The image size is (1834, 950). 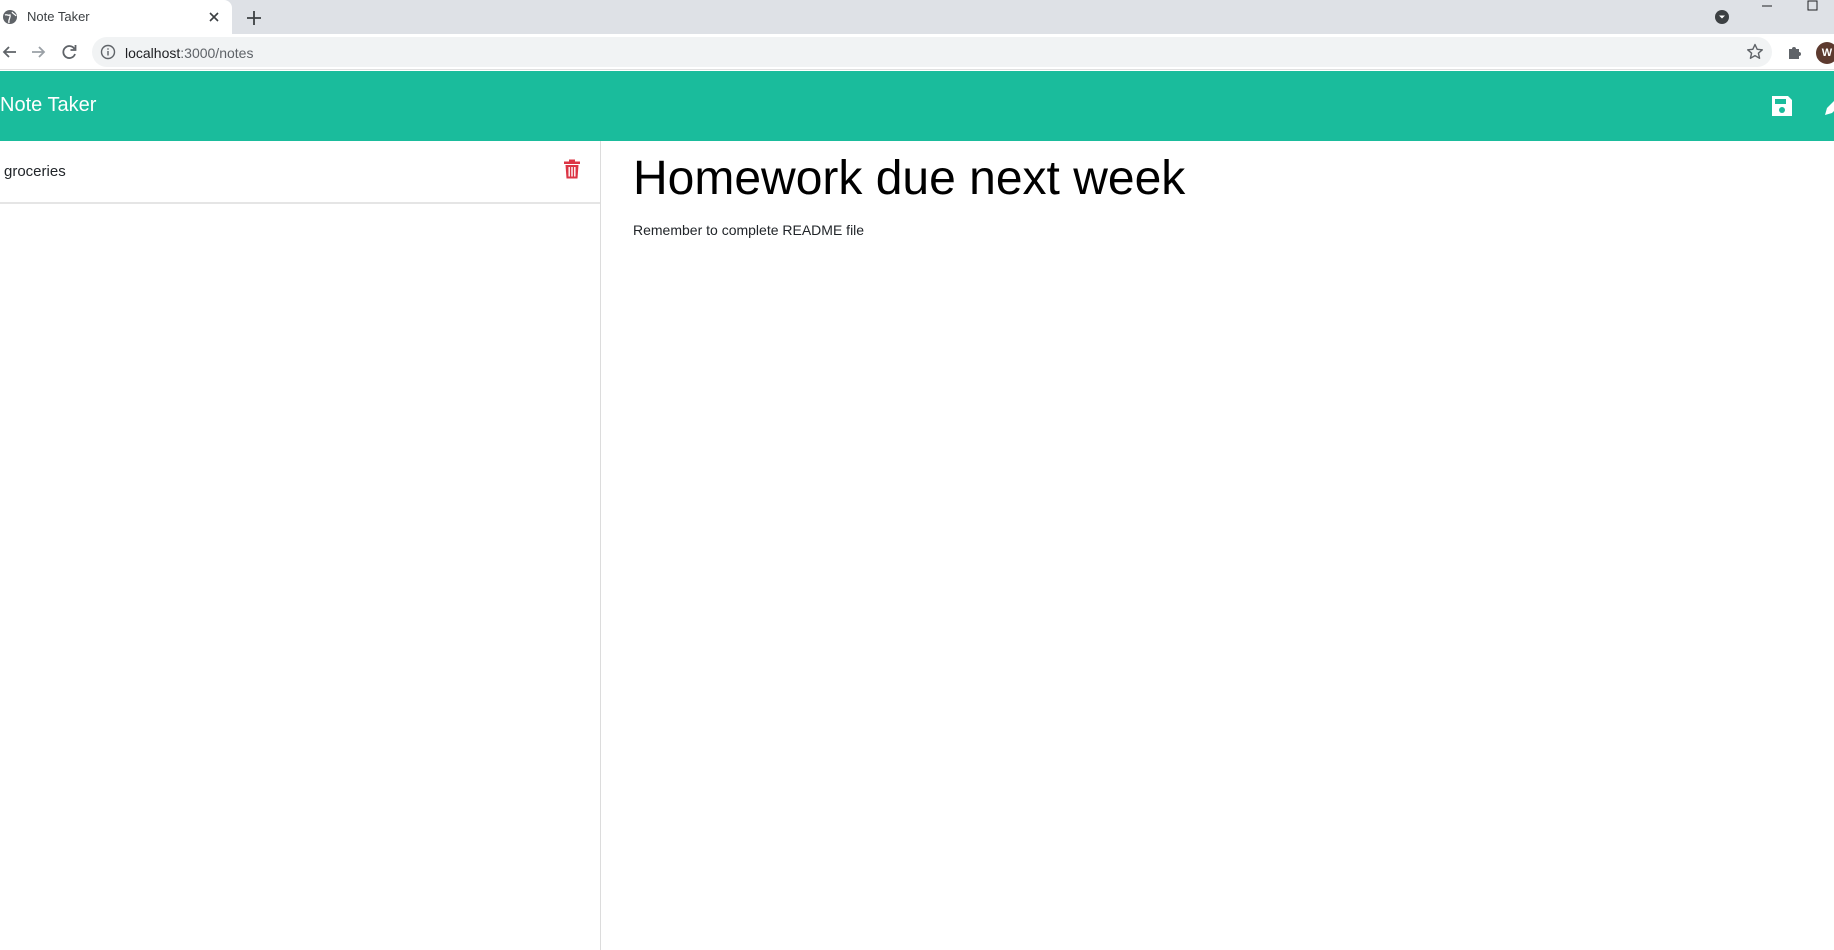 What do you see at coordinates (10, 17) in the screenshot?
I see `globe-icon` at bounding box center [10, 17].